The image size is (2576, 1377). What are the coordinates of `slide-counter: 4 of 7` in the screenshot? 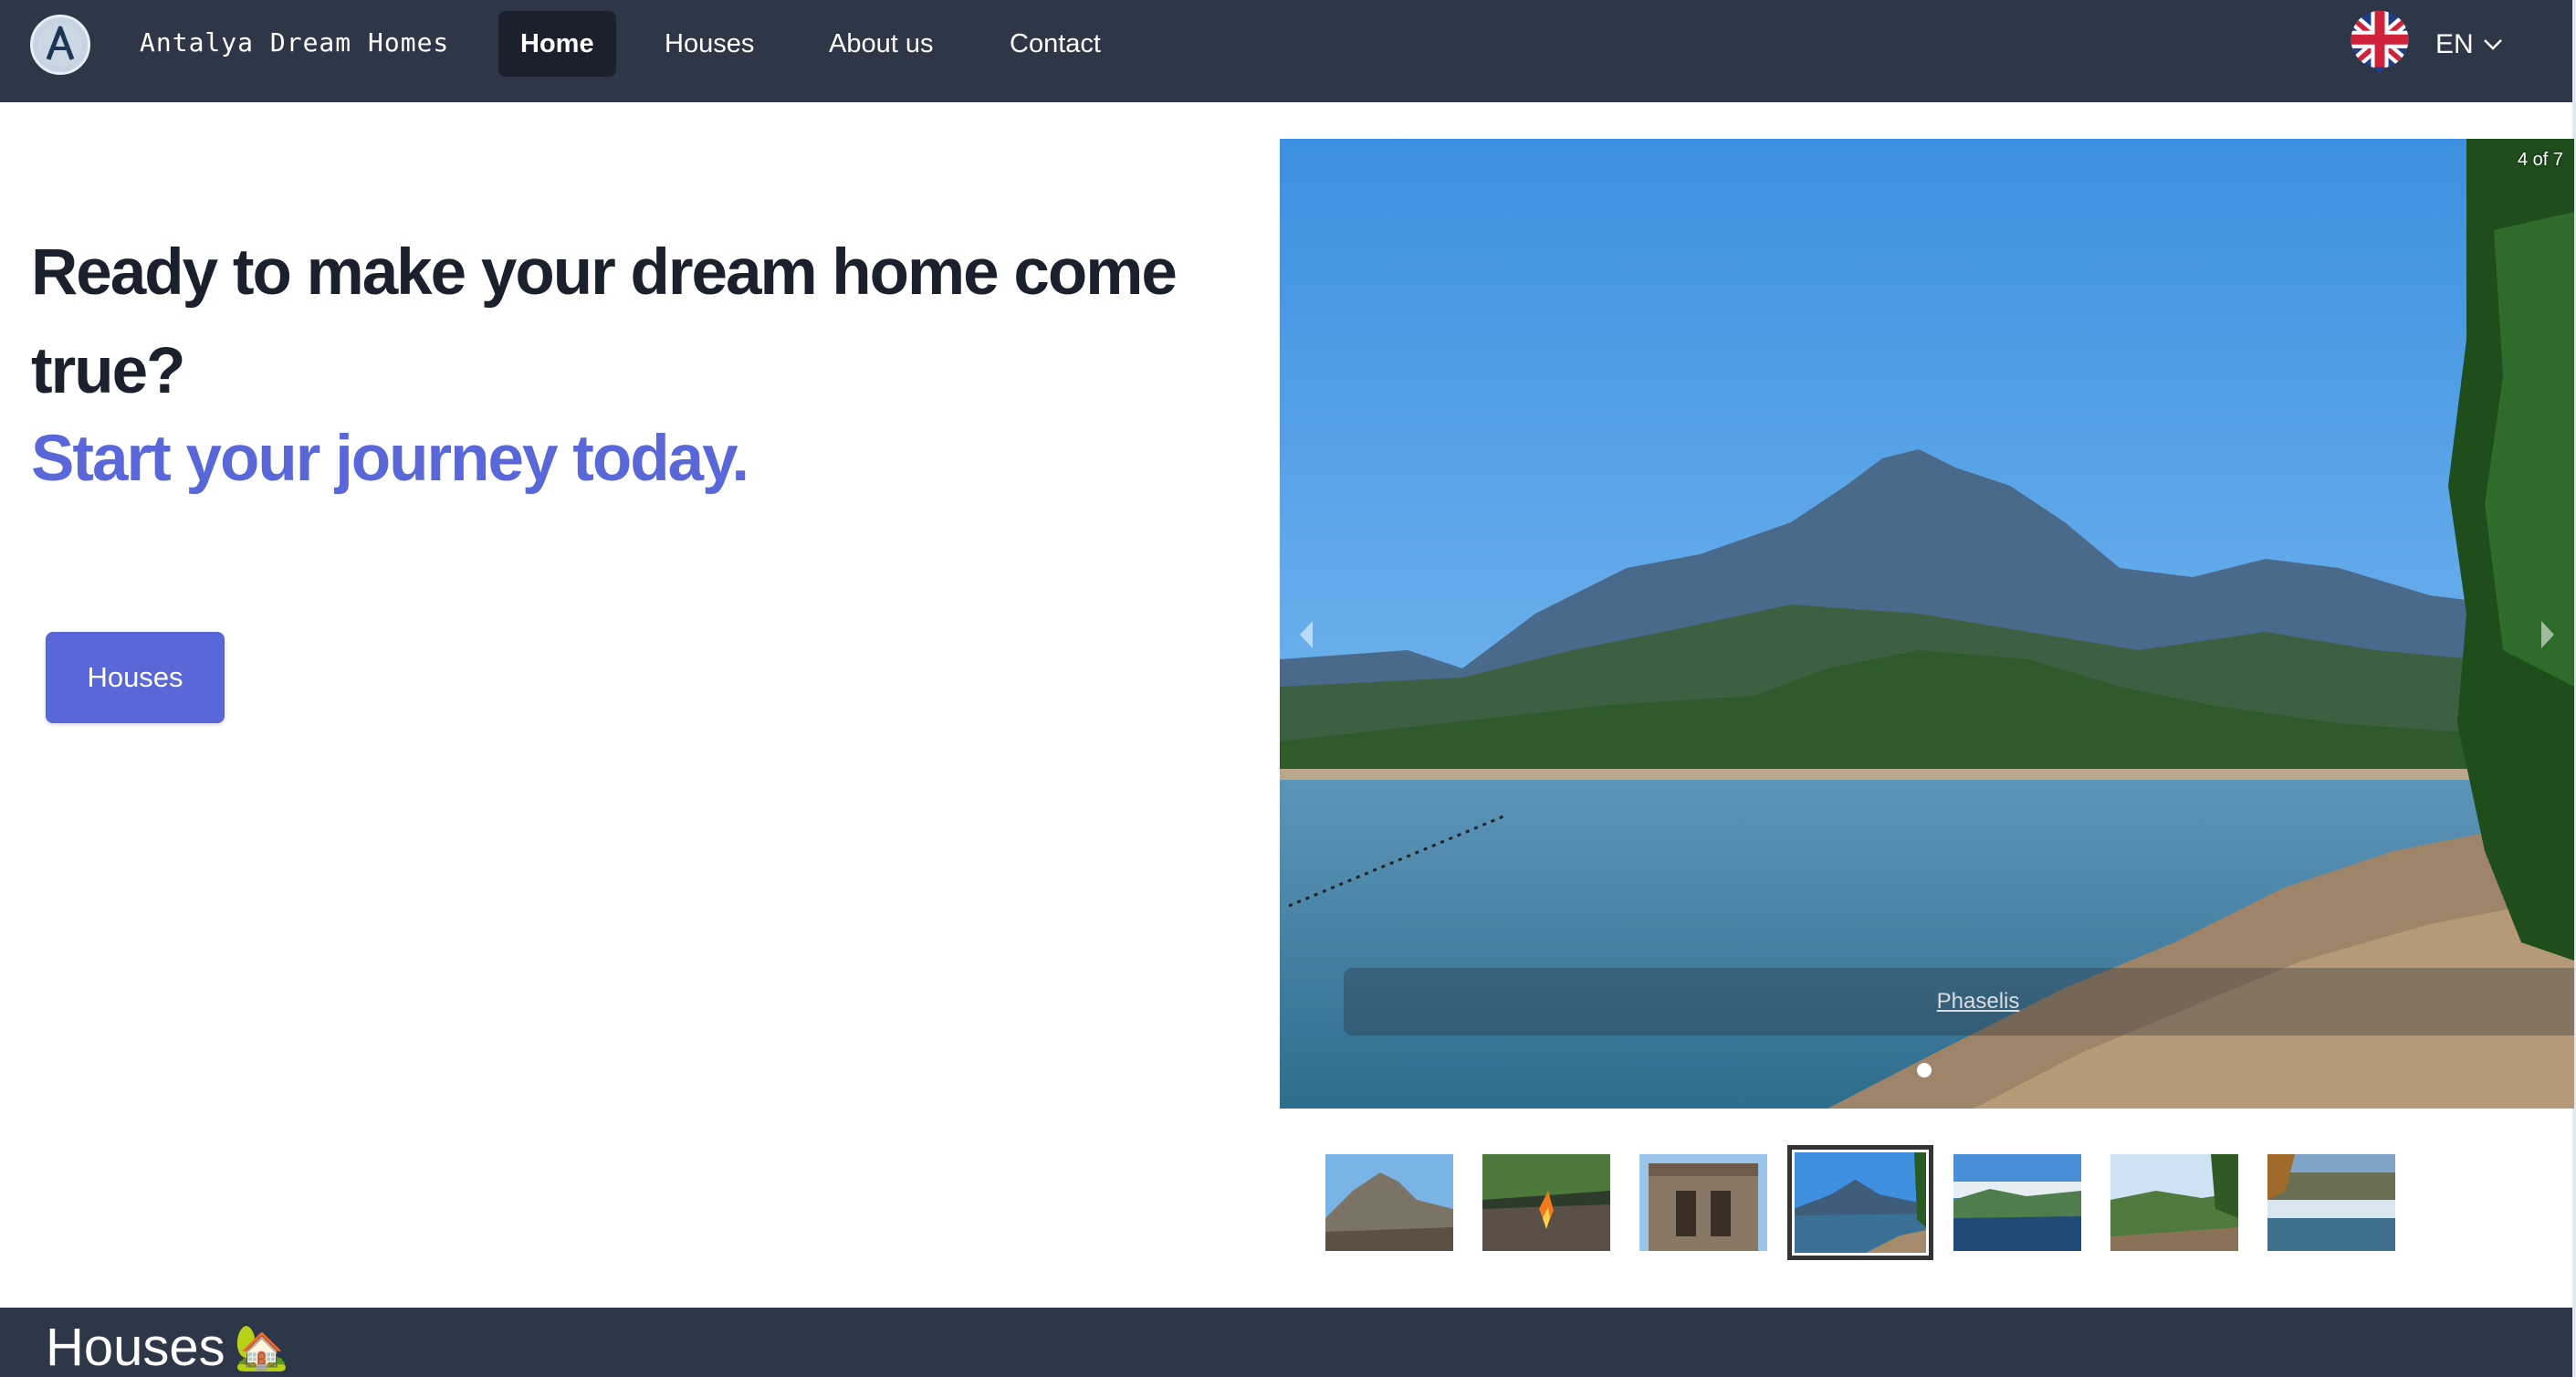 It's located at (2540, 160).